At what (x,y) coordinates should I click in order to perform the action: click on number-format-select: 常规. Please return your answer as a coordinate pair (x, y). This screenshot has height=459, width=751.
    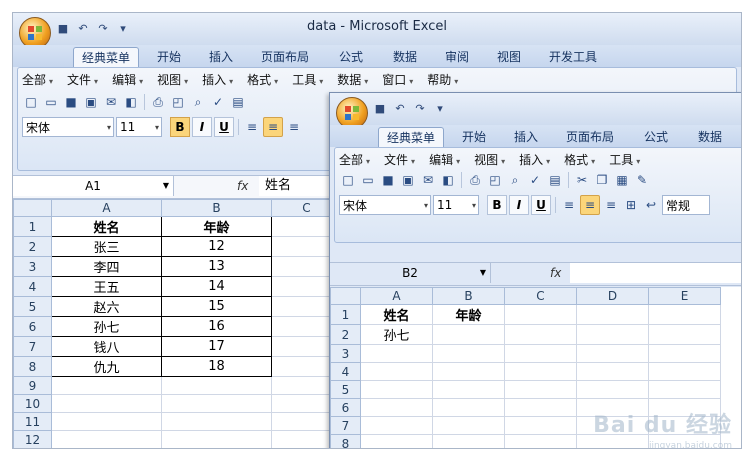
    Looking at the image, I should click on (686, 205).